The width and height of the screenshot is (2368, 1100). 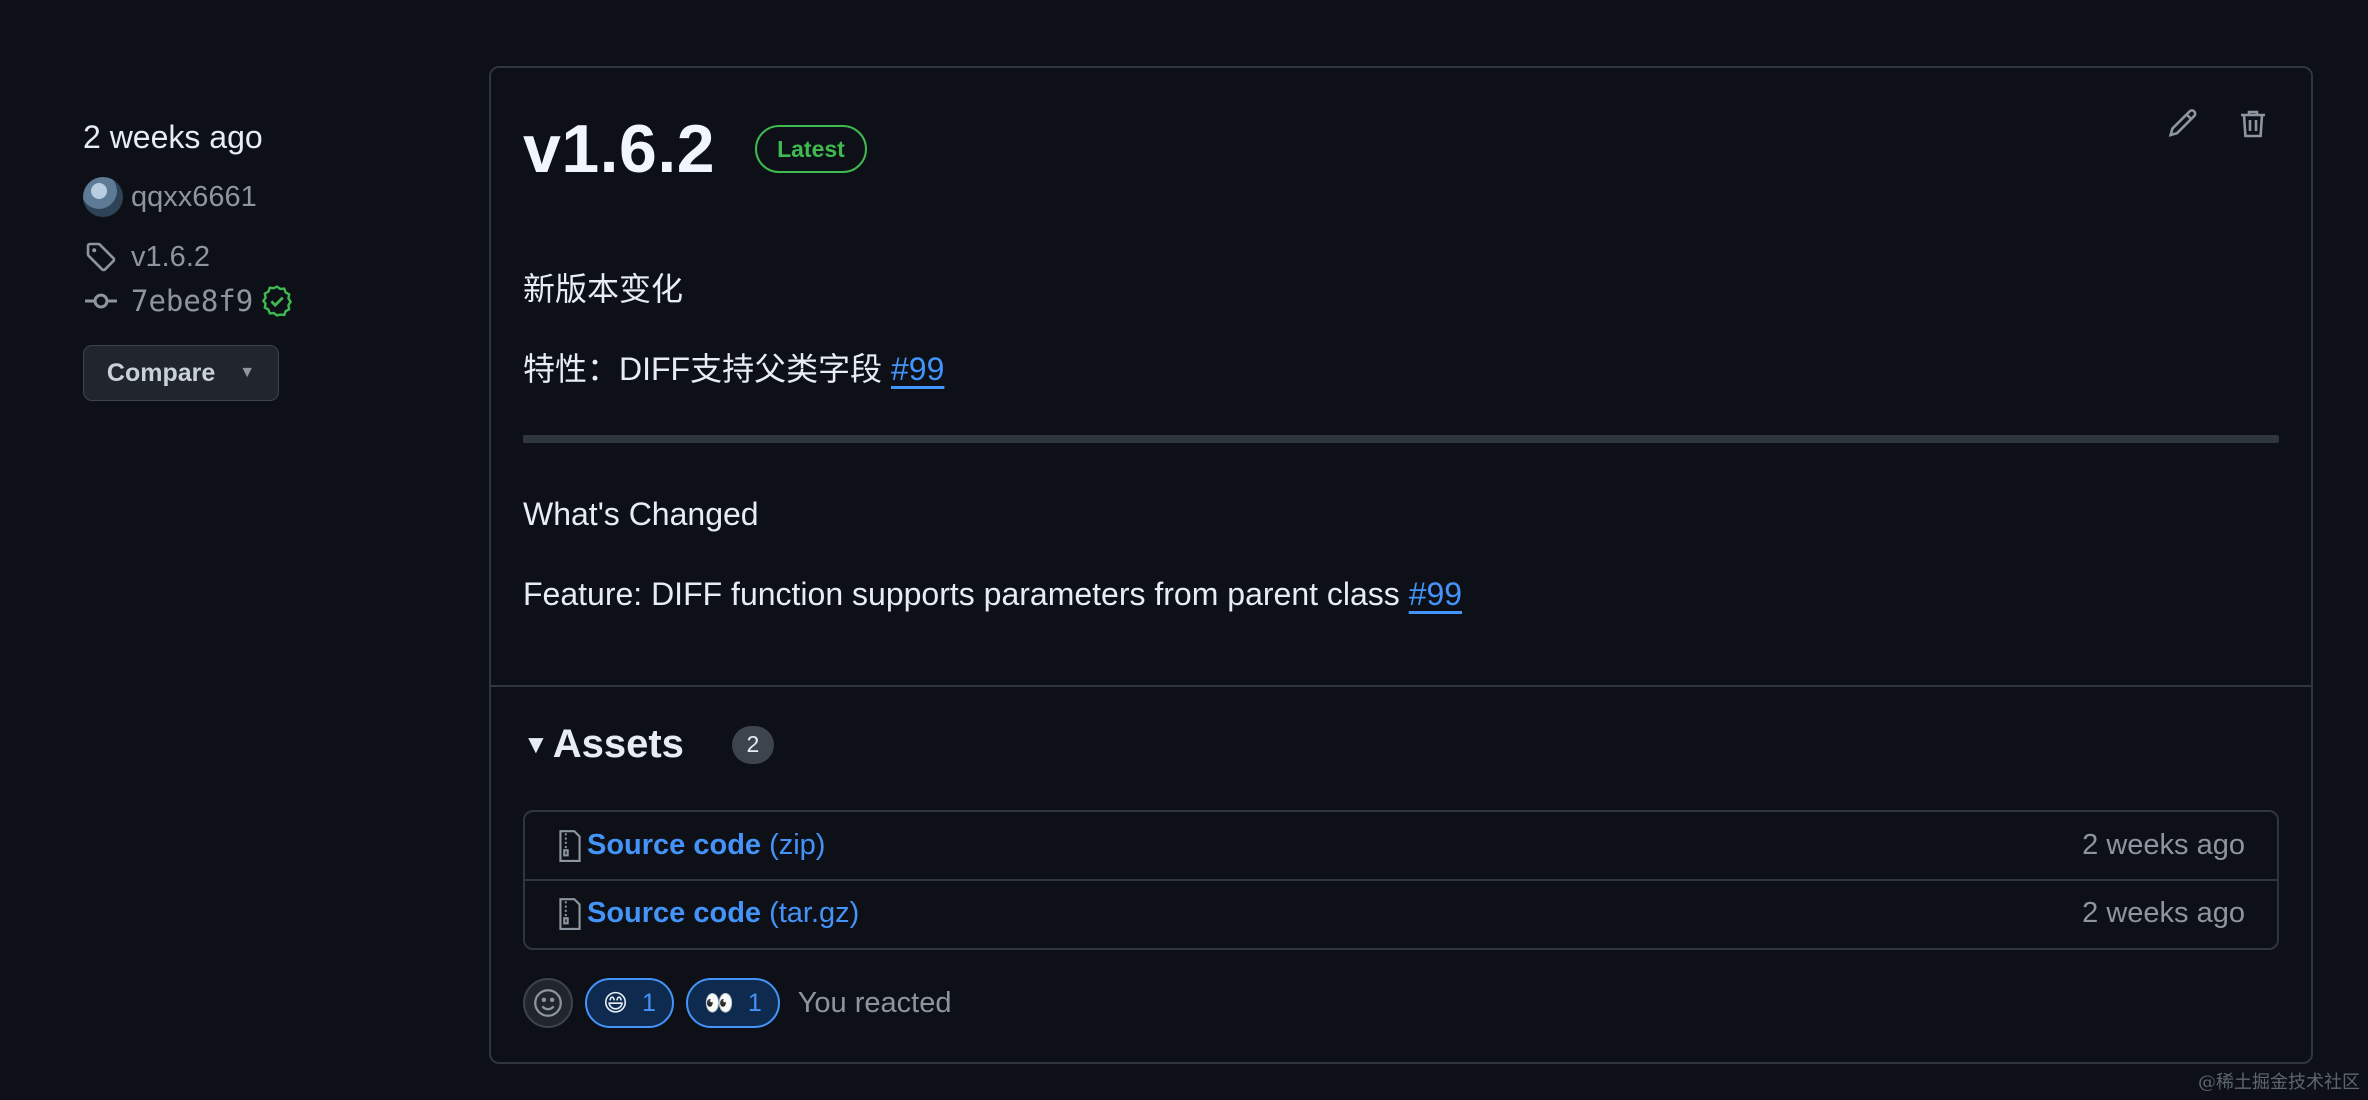 What do you see at coordinates (170, 257) in the screenshot?
I see `tag-name: v1.6.2` at bounding box center [170, 257].